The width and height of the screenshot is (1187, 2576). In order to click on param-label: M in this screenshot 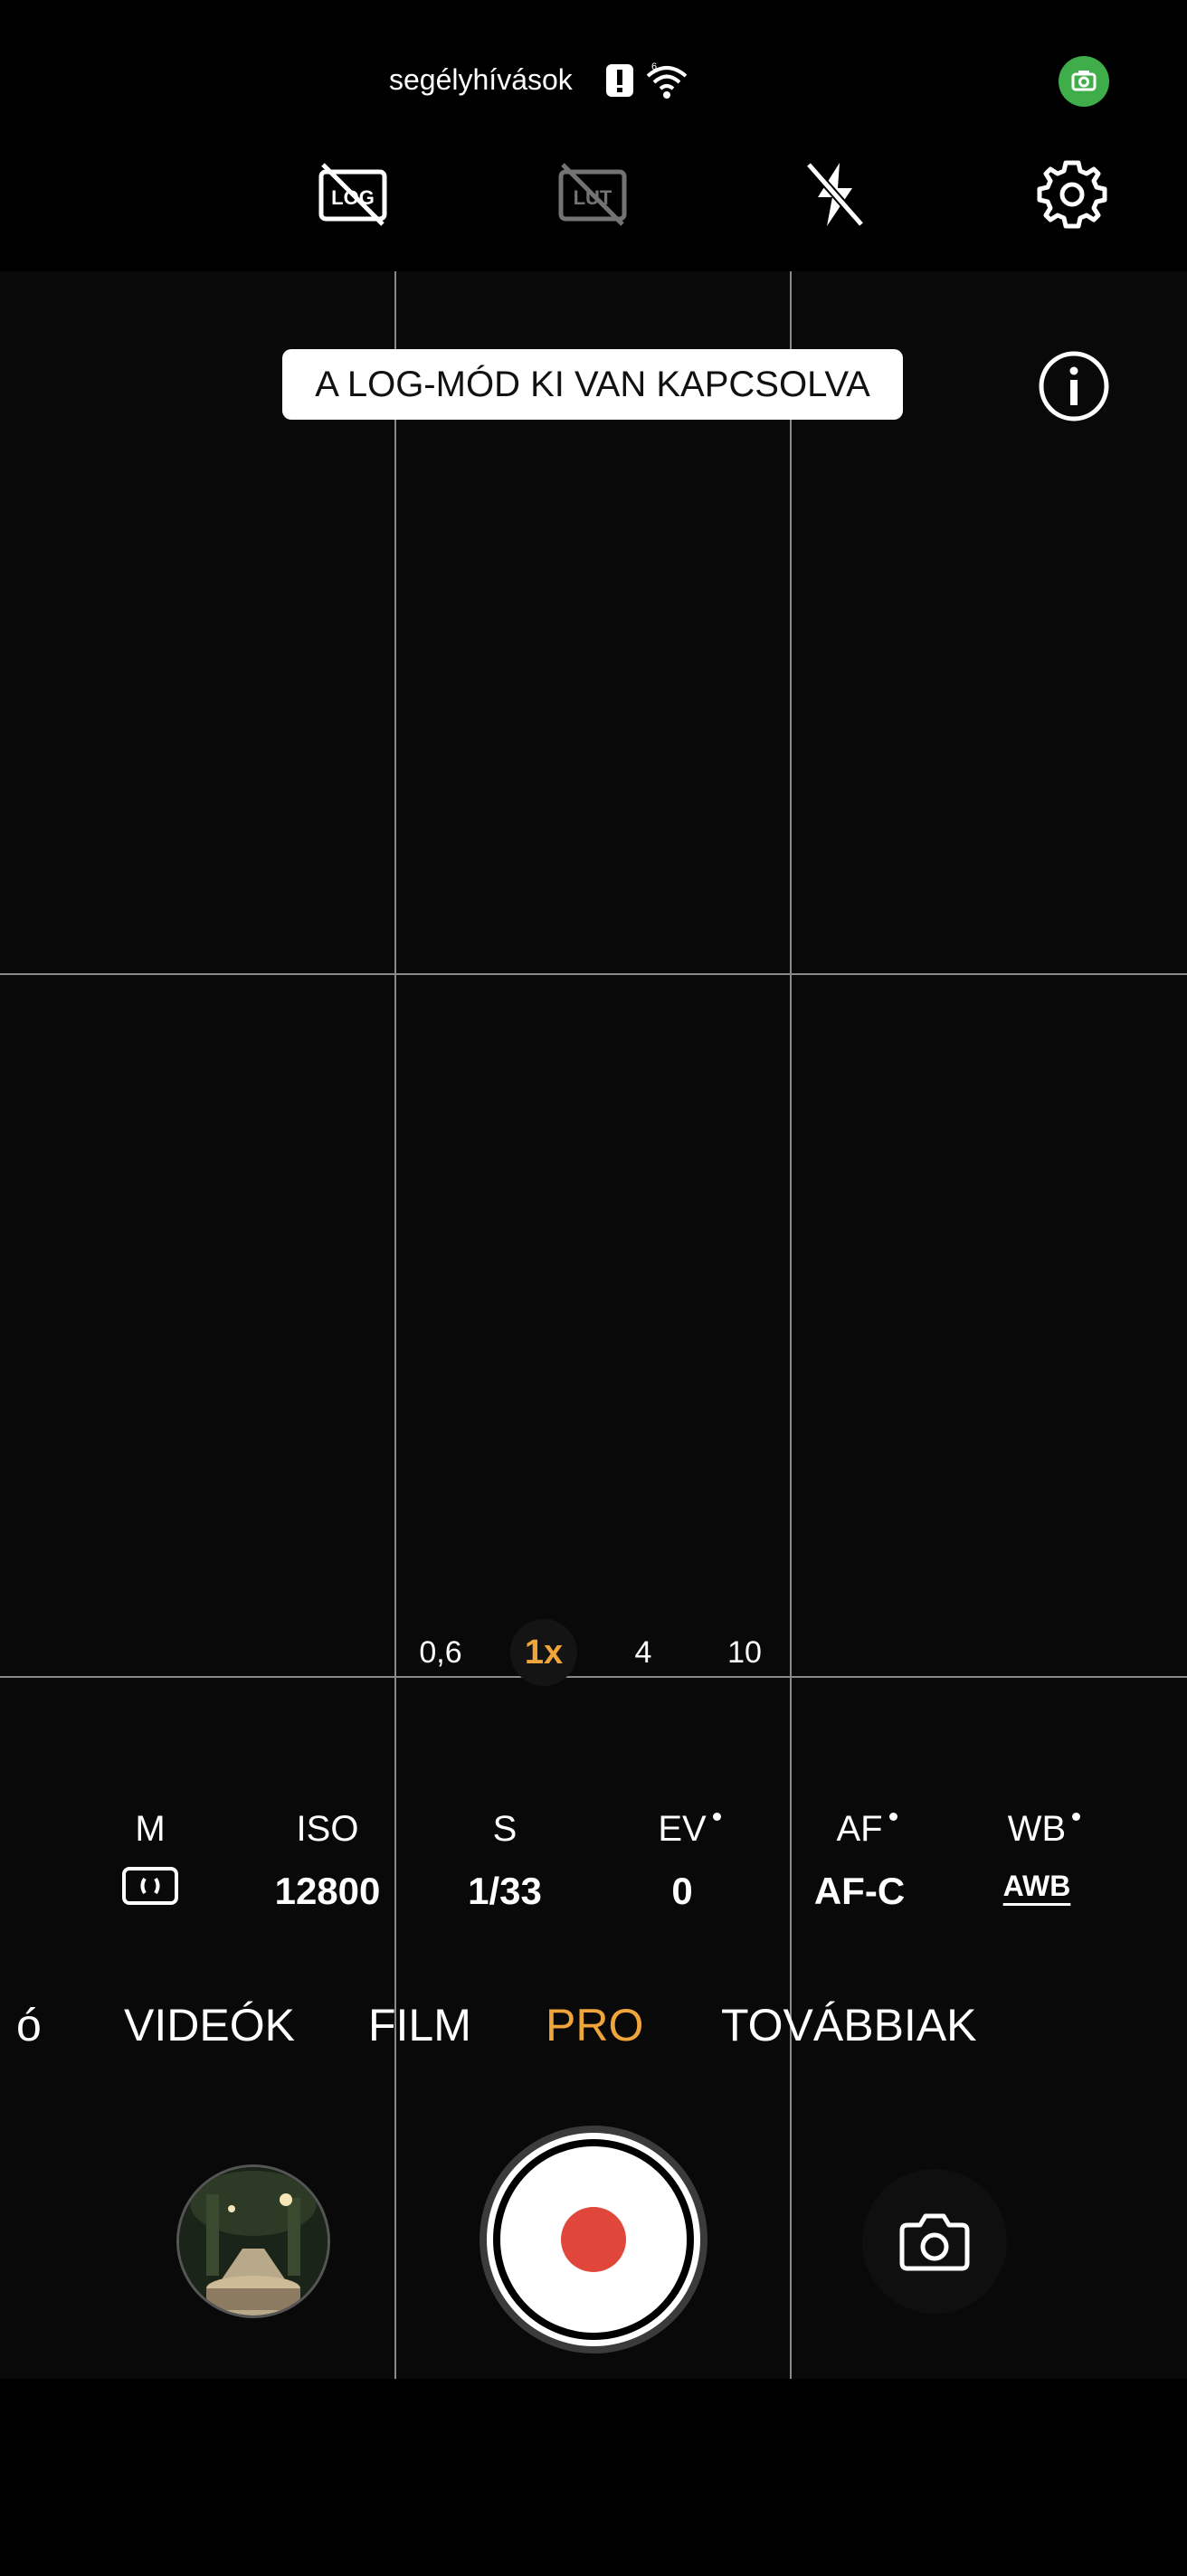, I will do `click(150, 1829)`.